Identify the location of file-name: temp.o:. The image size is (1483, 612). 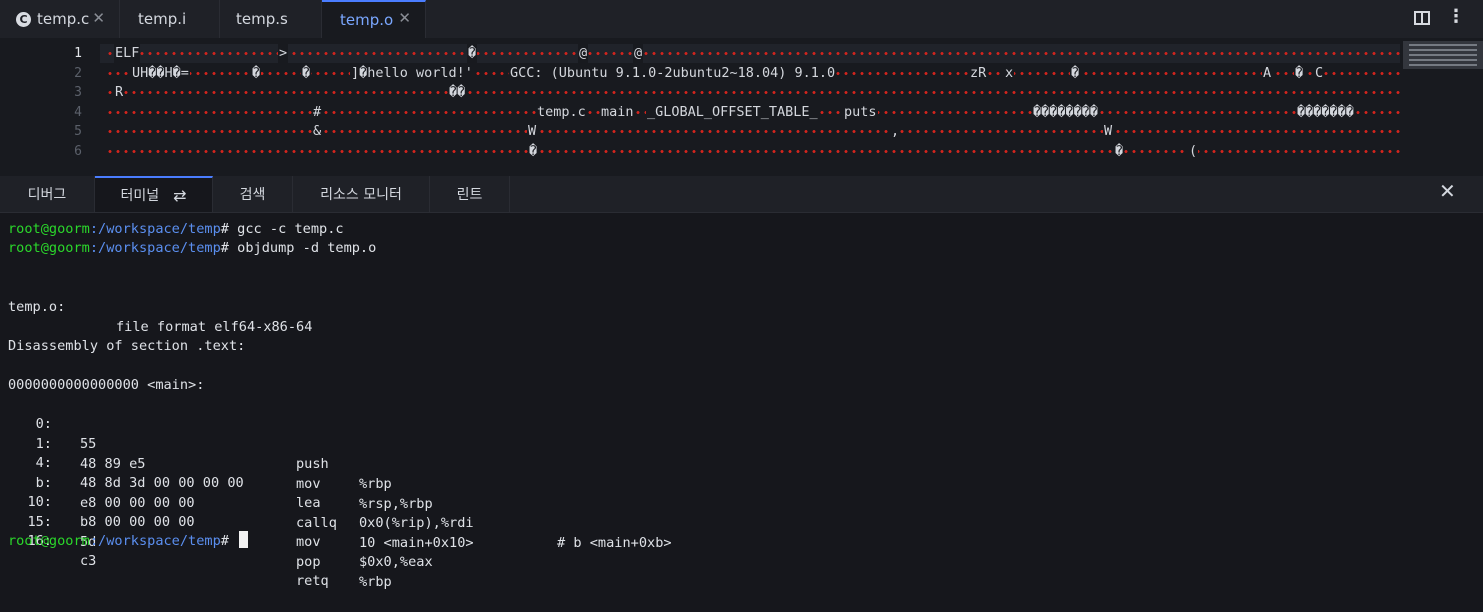
(37, 307).